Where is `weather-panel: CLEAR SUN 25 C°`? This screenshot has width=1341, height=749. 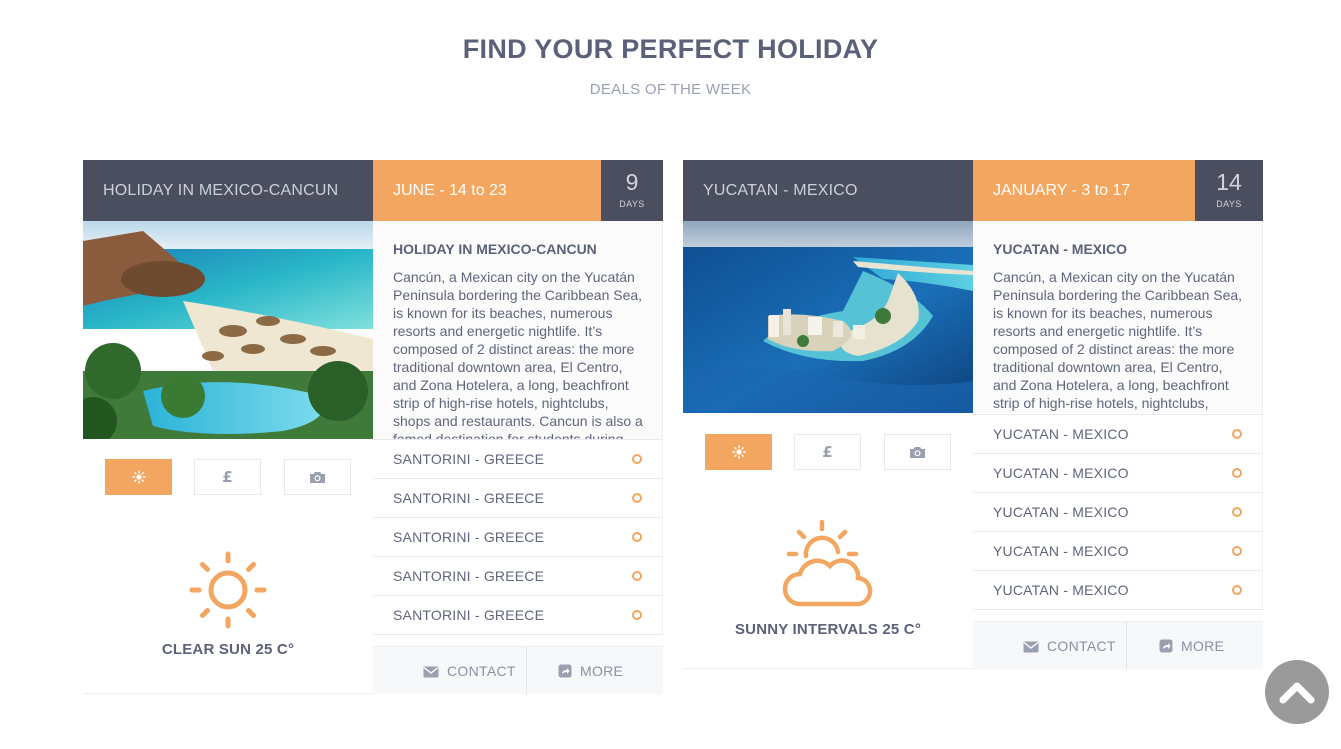
weather-panel: CLEAR SUN 25 C° is located at coordinates (228, 604).